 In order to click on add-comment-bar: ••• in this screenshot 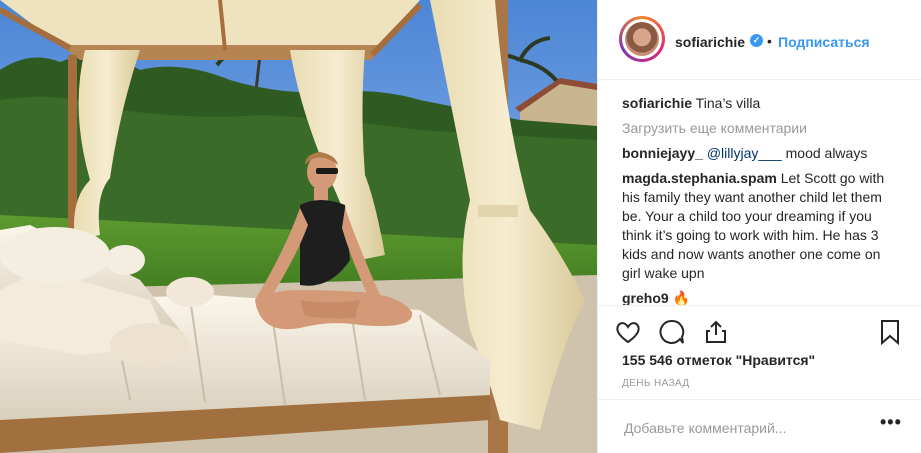, I will do `click(759, 426)`.